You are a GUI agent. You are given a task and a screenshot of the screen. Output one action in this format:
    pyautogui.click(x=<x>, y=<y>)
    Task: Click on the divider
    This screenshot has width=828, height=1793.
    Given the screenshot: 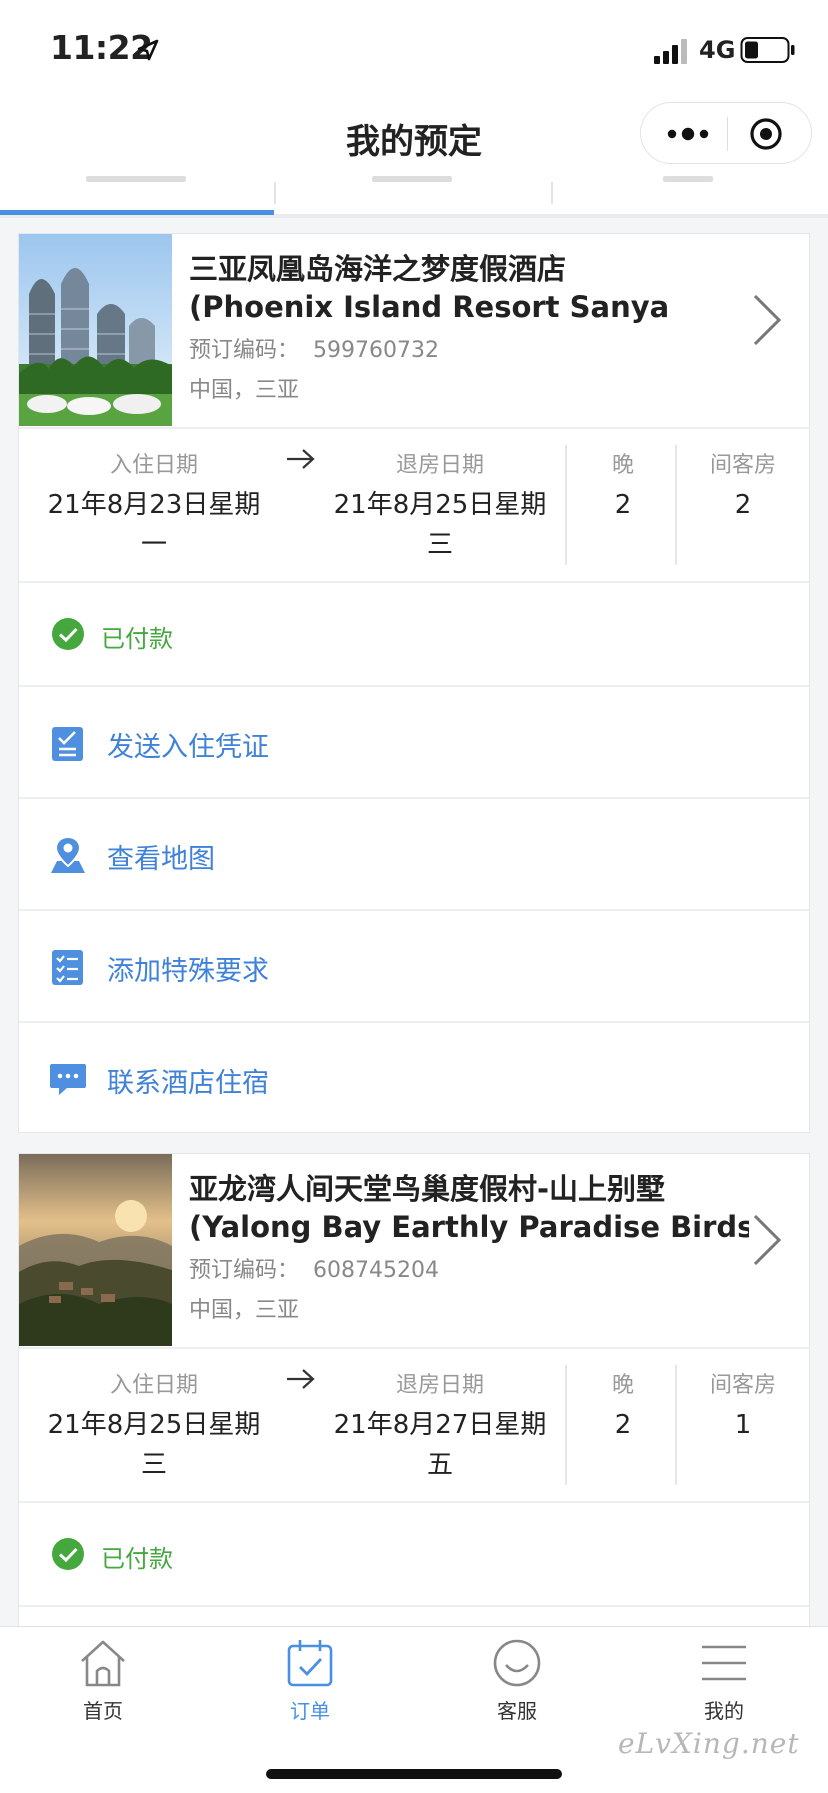 What is the action you would take?
    pyautogui.click(x=414, y=1606)
    